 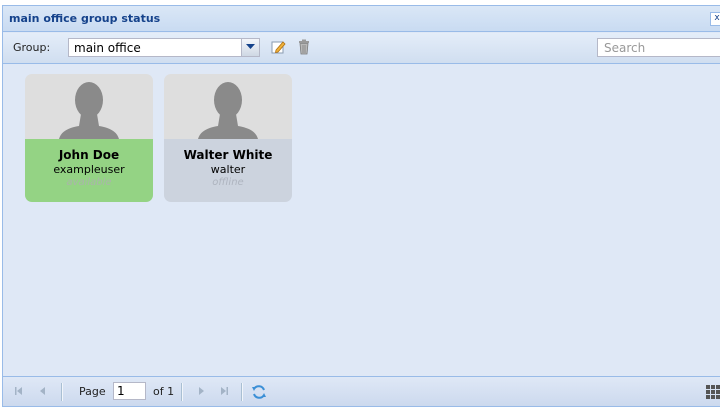 What do you see at coordinates (304, 47) in the screenshot?
I see `trash-icon` at bounding box center [304, 47].